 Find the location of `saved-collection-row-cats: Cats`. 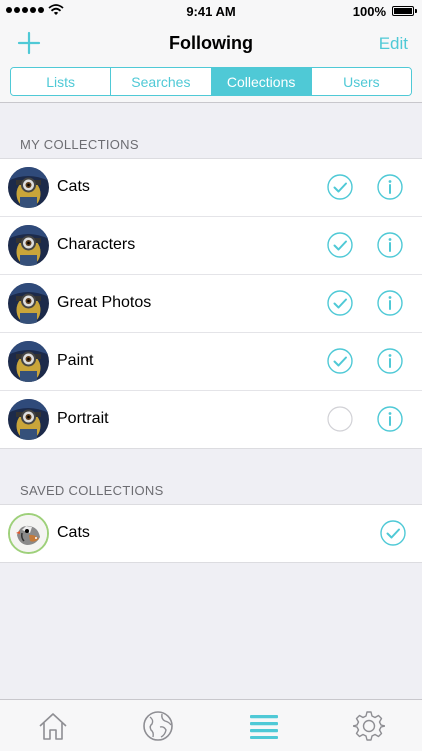

saved-collection-row-cats: Cats is located at coordinates (211, 533).